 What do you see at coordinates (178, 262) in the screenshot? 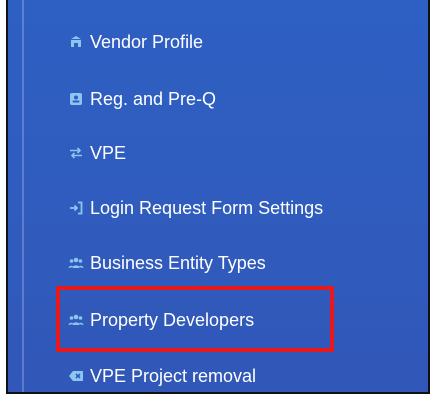
I see `sidebar-item-label: Business Entity Types` at bounding box center [178, 262].